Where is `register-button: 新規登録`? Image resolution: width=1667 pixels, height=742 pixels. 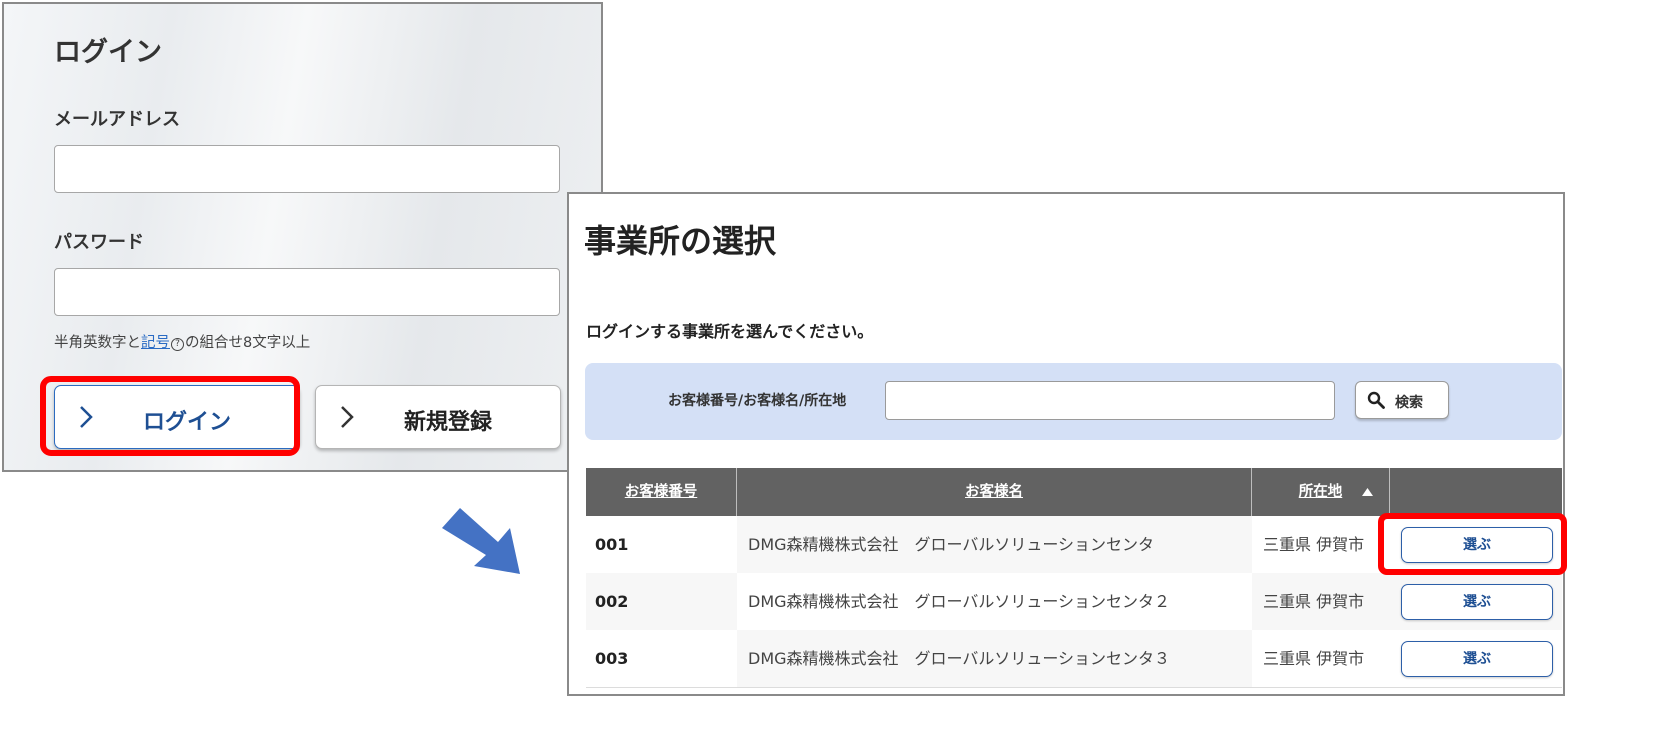 register-button: 新規登録 is located at coordinates (438, 417).